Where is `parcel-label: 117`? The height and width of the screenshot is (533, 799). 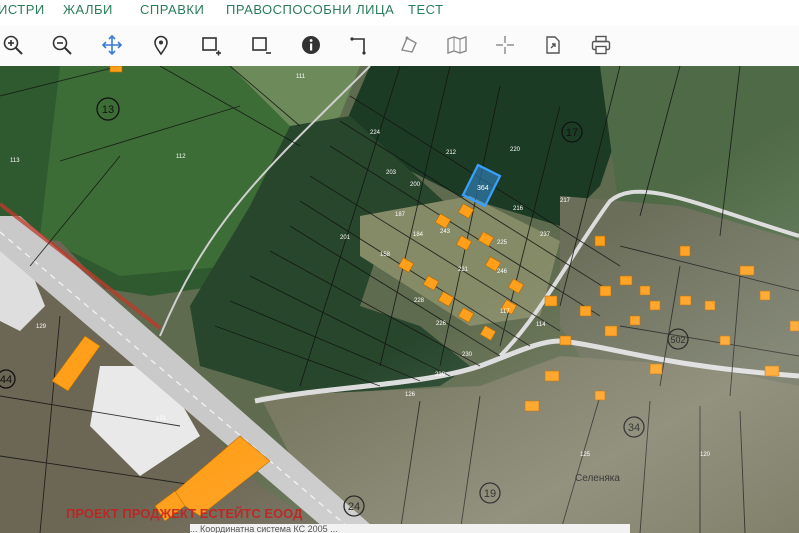 parcel-label: 117 is located at coordinates (505, 312).